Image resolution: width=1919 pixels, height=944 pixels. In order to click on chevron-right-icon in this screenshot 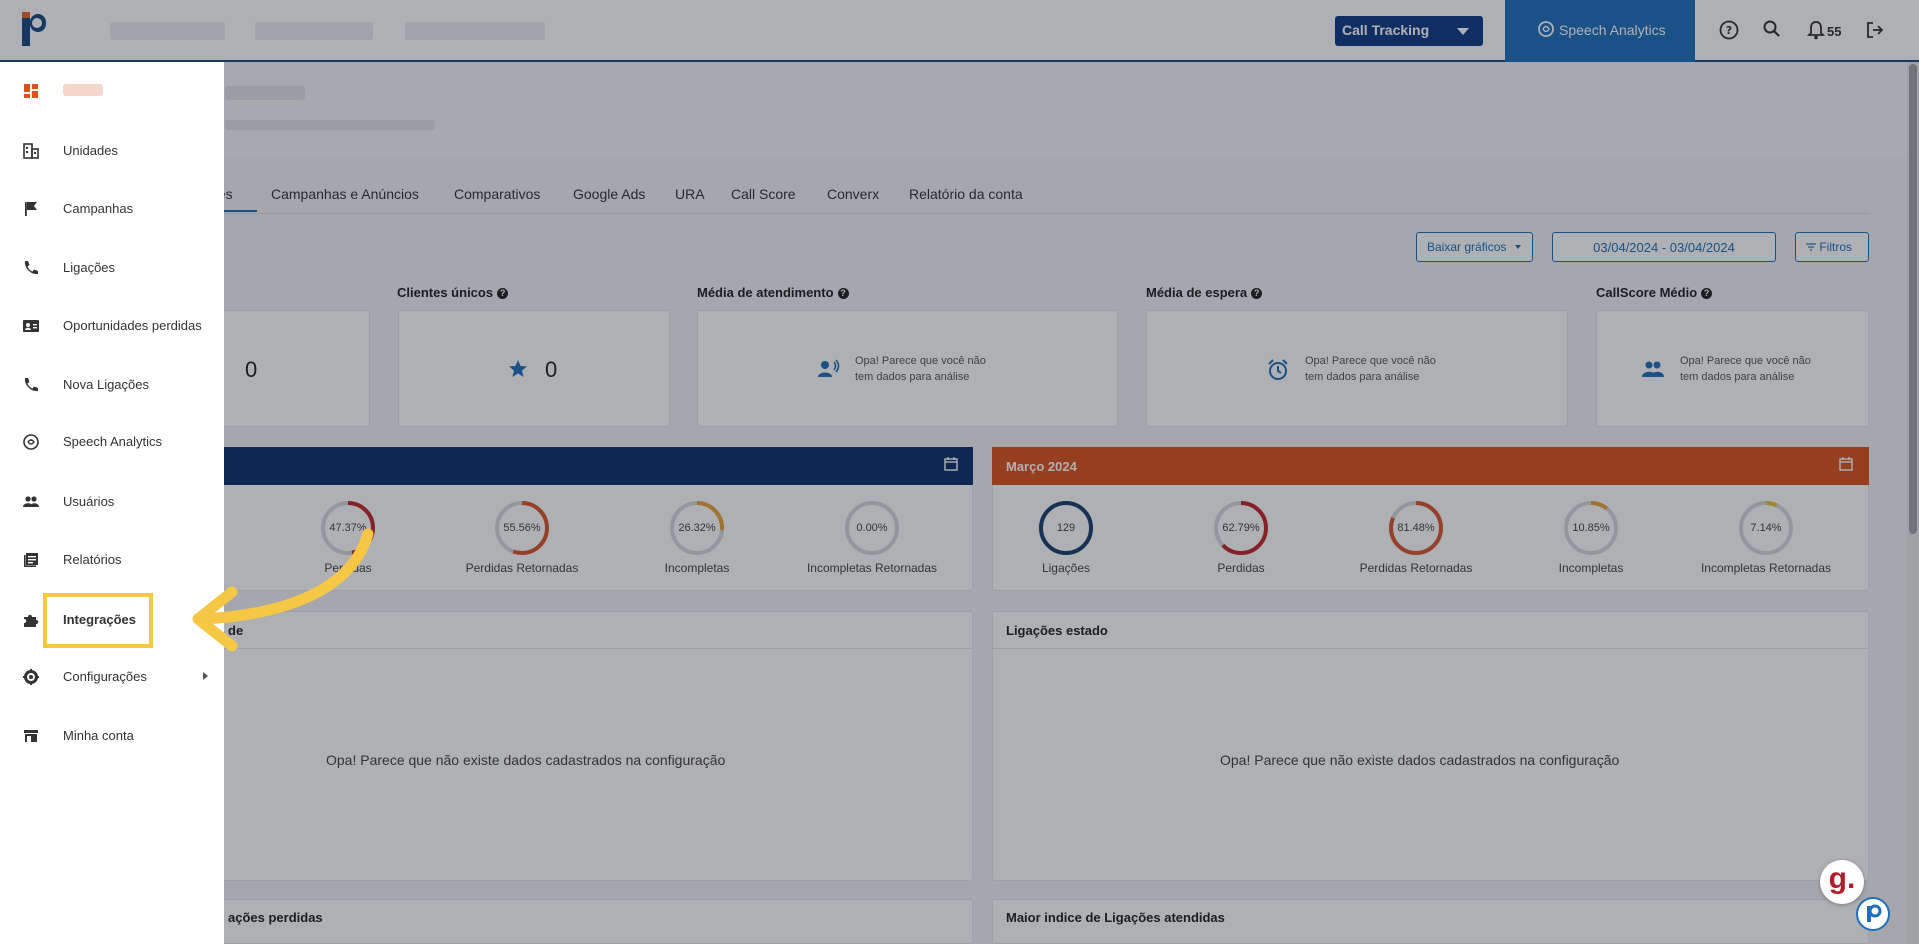, I will do `click(205, 676)`.